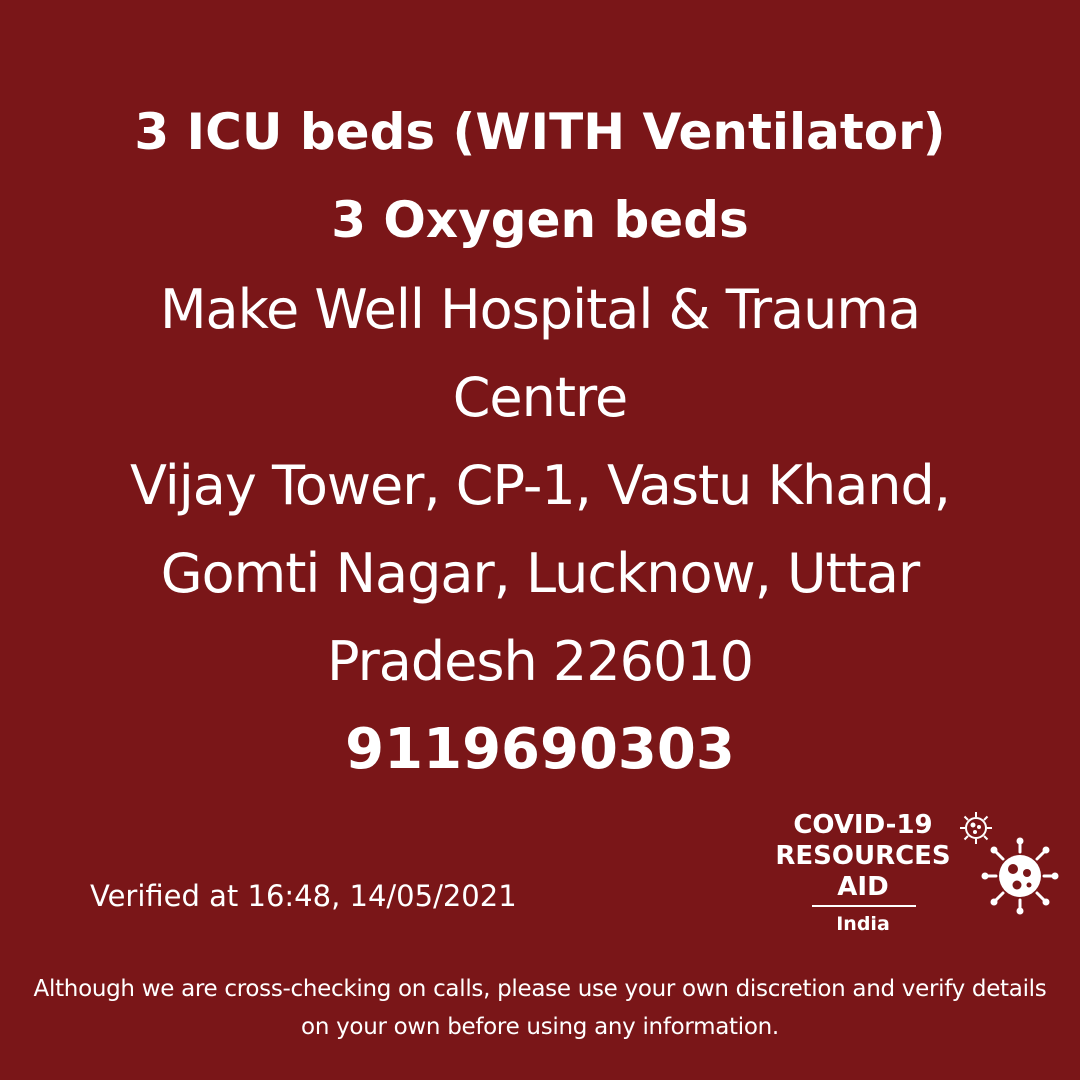 The image size is (1080, 1080). What do you see at coordinates (863, 924) in the screenshot?
I see `logo-country: India` at bounding box center [863, 924].